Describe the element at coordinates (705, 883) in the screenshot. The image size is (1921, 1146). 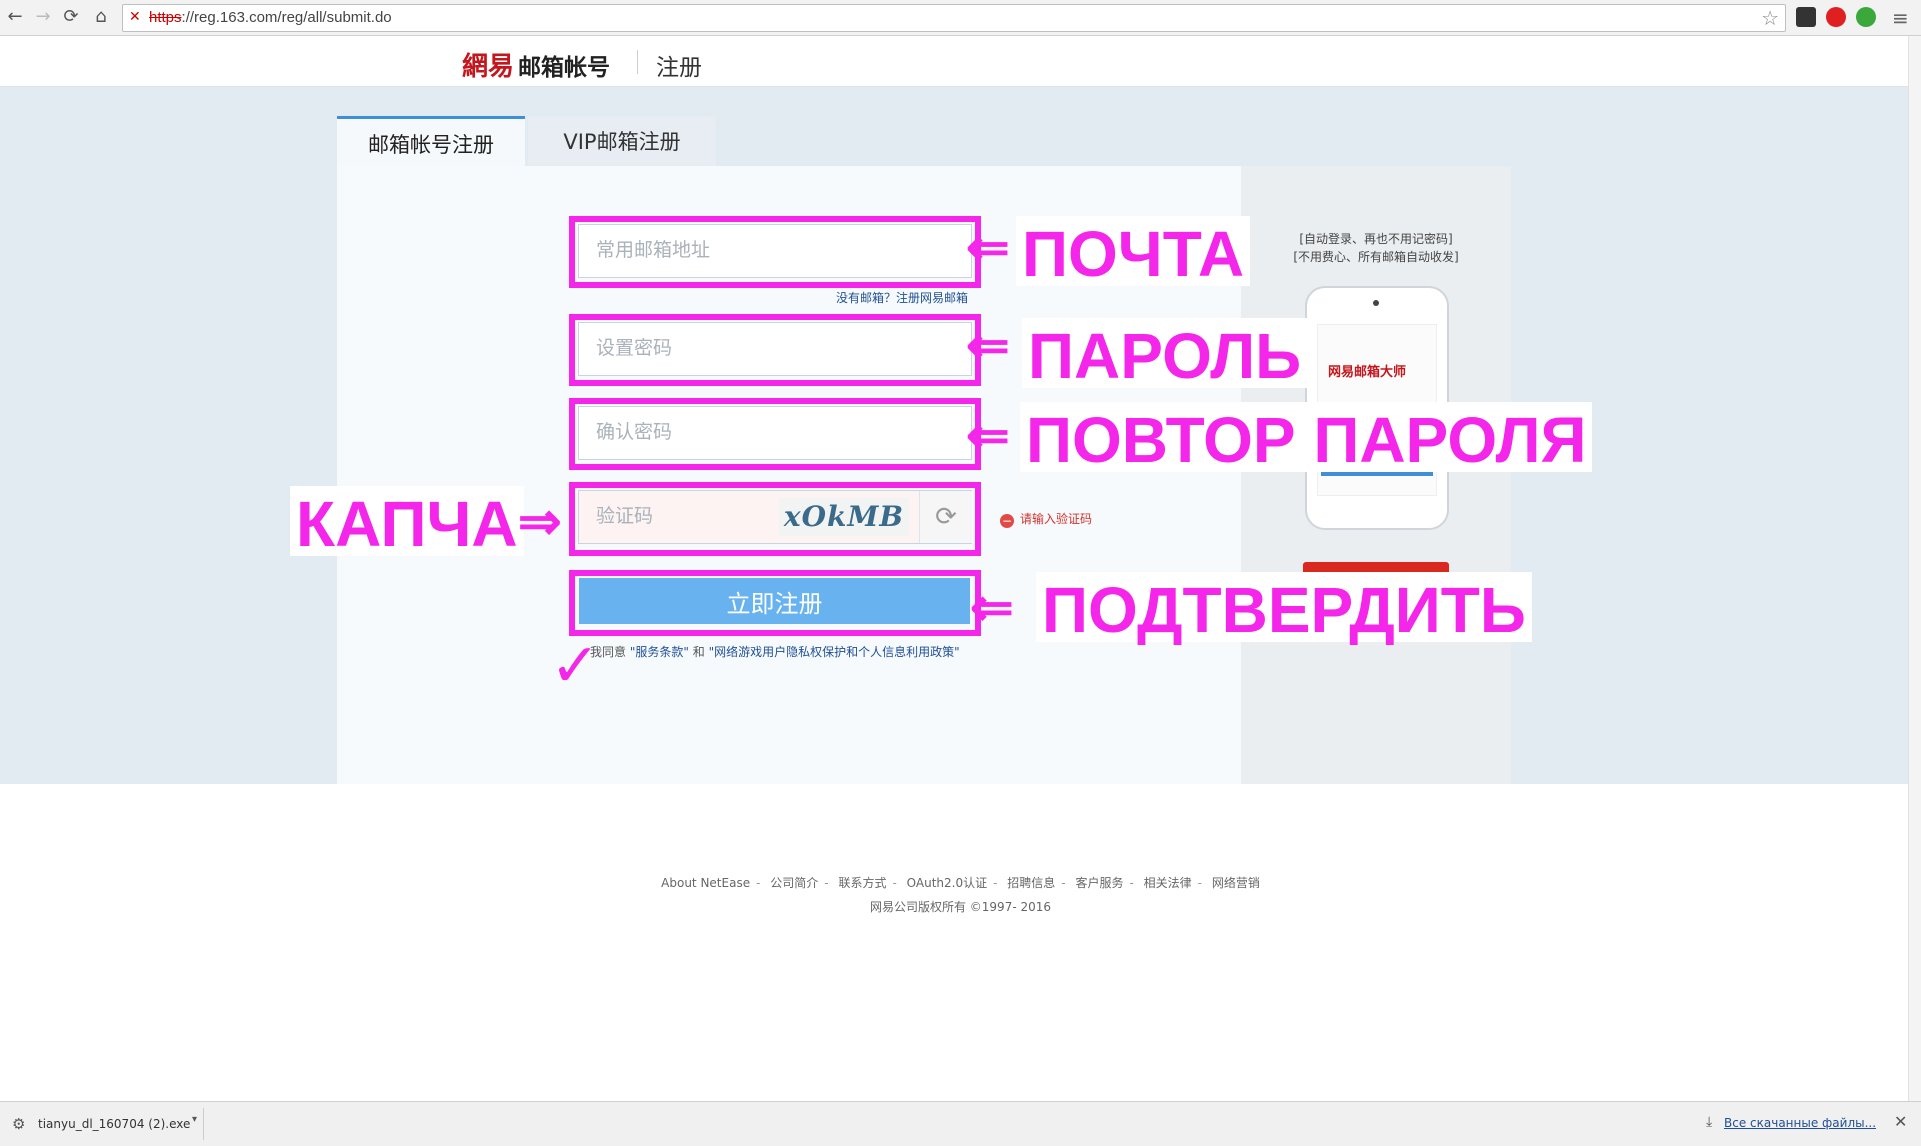
I see `footer-link-about: About NetEase` at that location.